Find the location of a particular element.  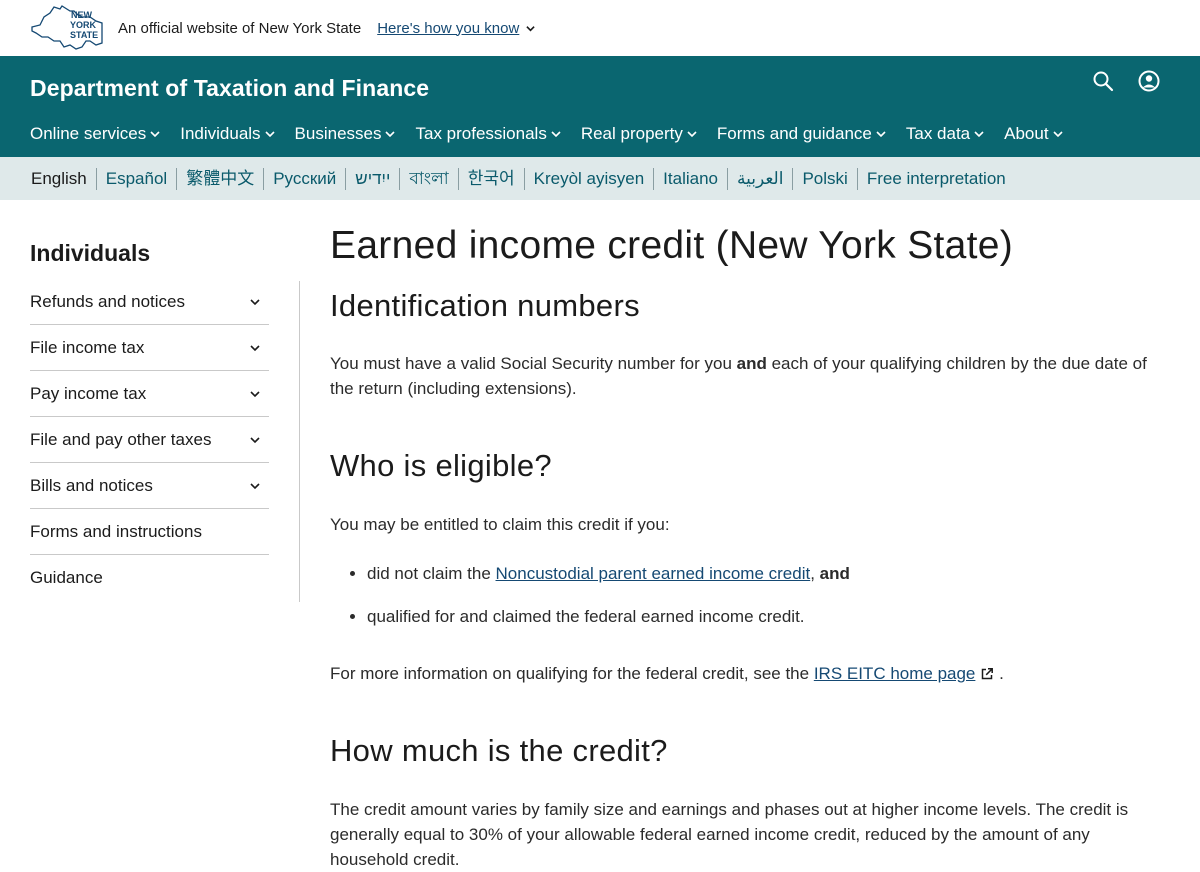

nav-forms-and-guidance: Forms and guidance is located at coordinates (801, 134).